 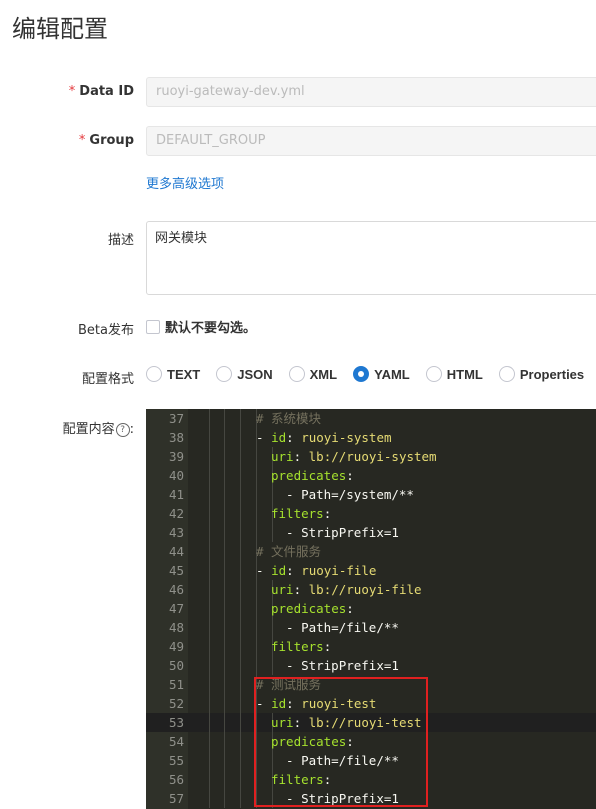 I want to click on code-text: - id: ruoyi-file, so click(x=316, y=570).